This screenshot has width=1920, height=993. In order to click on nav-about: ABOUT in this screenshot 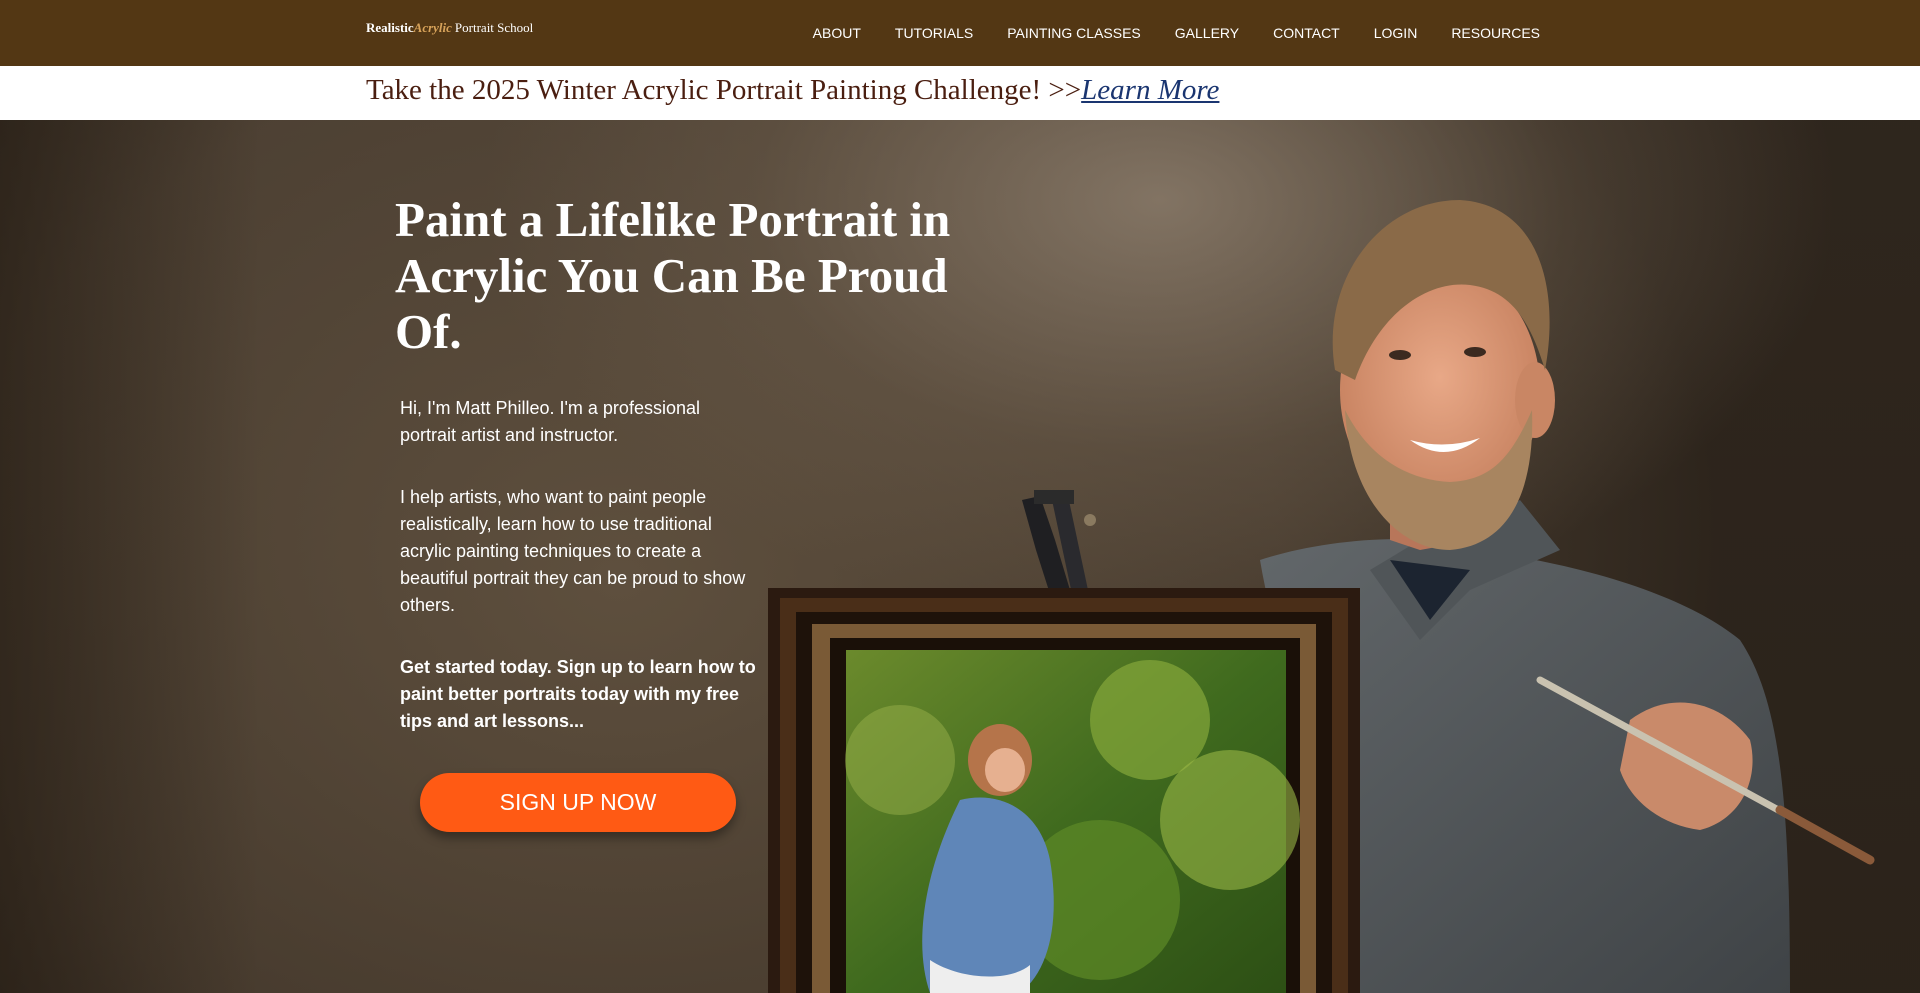, I will do `click(837, 33)`.